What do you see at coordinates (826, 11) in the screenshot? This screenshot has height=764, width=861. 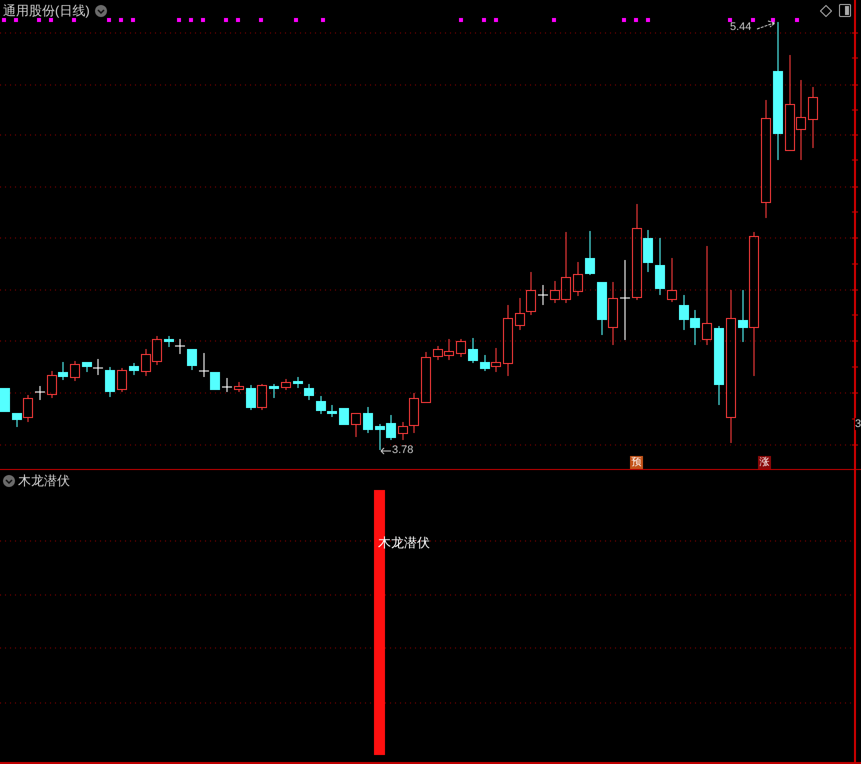 I see `diamond-icon` at bounding box center [826, 11].